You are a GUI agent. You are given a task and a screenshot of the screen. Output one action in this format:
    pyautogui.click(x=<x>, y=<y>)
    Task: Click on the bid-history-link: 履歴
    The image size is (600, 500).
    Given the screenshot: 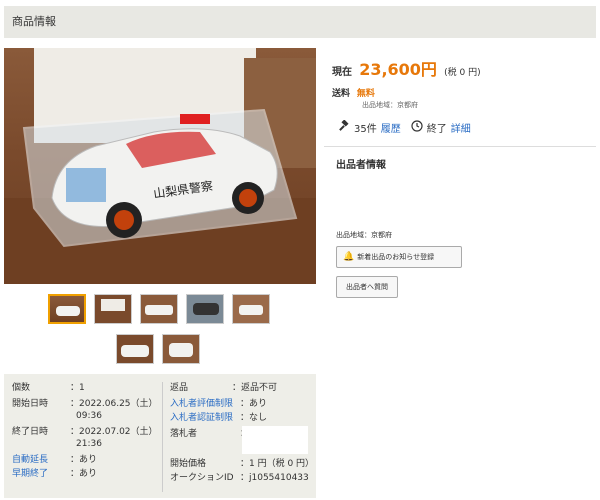 What is the action you would take?
    pyautogui.click(x=391, y=127)
    